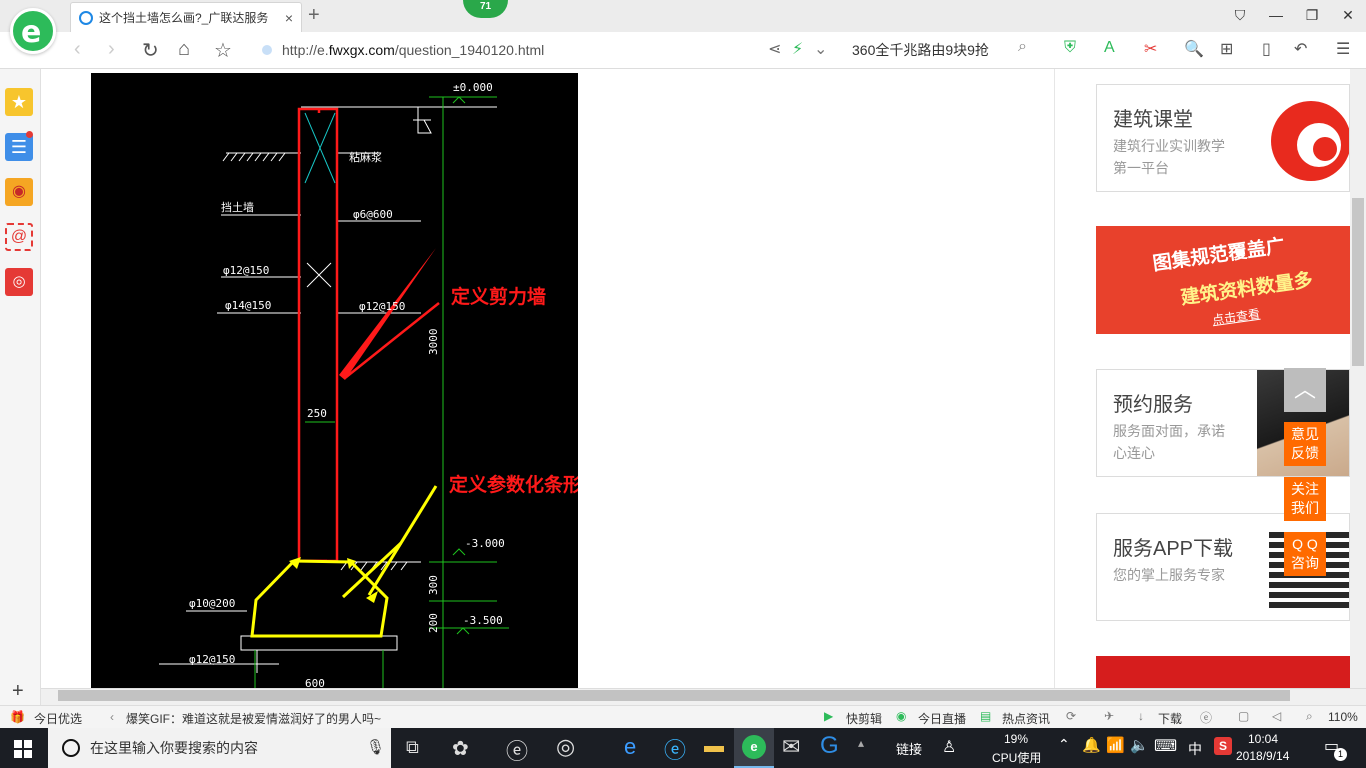 Image resolution: width=1366 pixels, height=768 pixels. Describe the element at coordinates (19, 192) in the screenshot. I see `weibo-icon: ◉` at that location.